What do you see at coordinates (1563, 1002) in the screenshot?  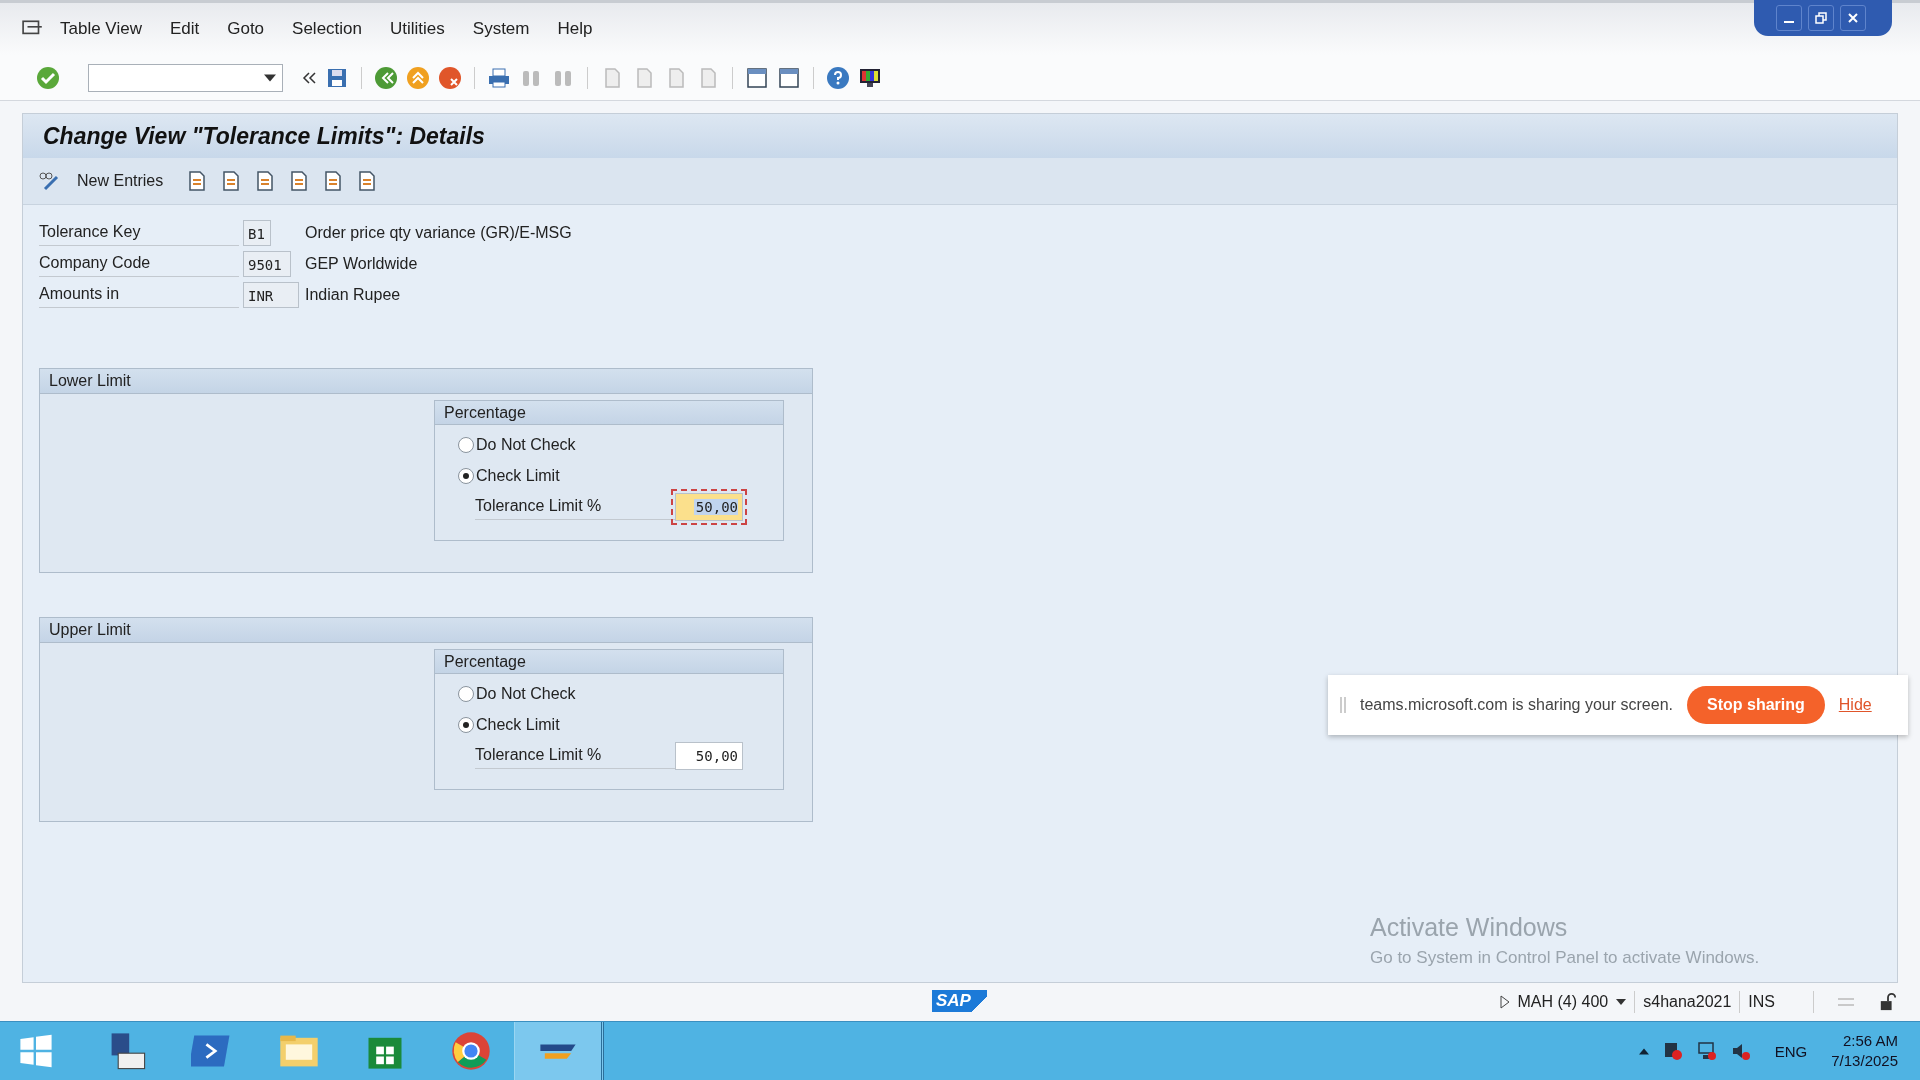 I see `session-info: MAH (4) 400` at bounding box center [1563, 1002].